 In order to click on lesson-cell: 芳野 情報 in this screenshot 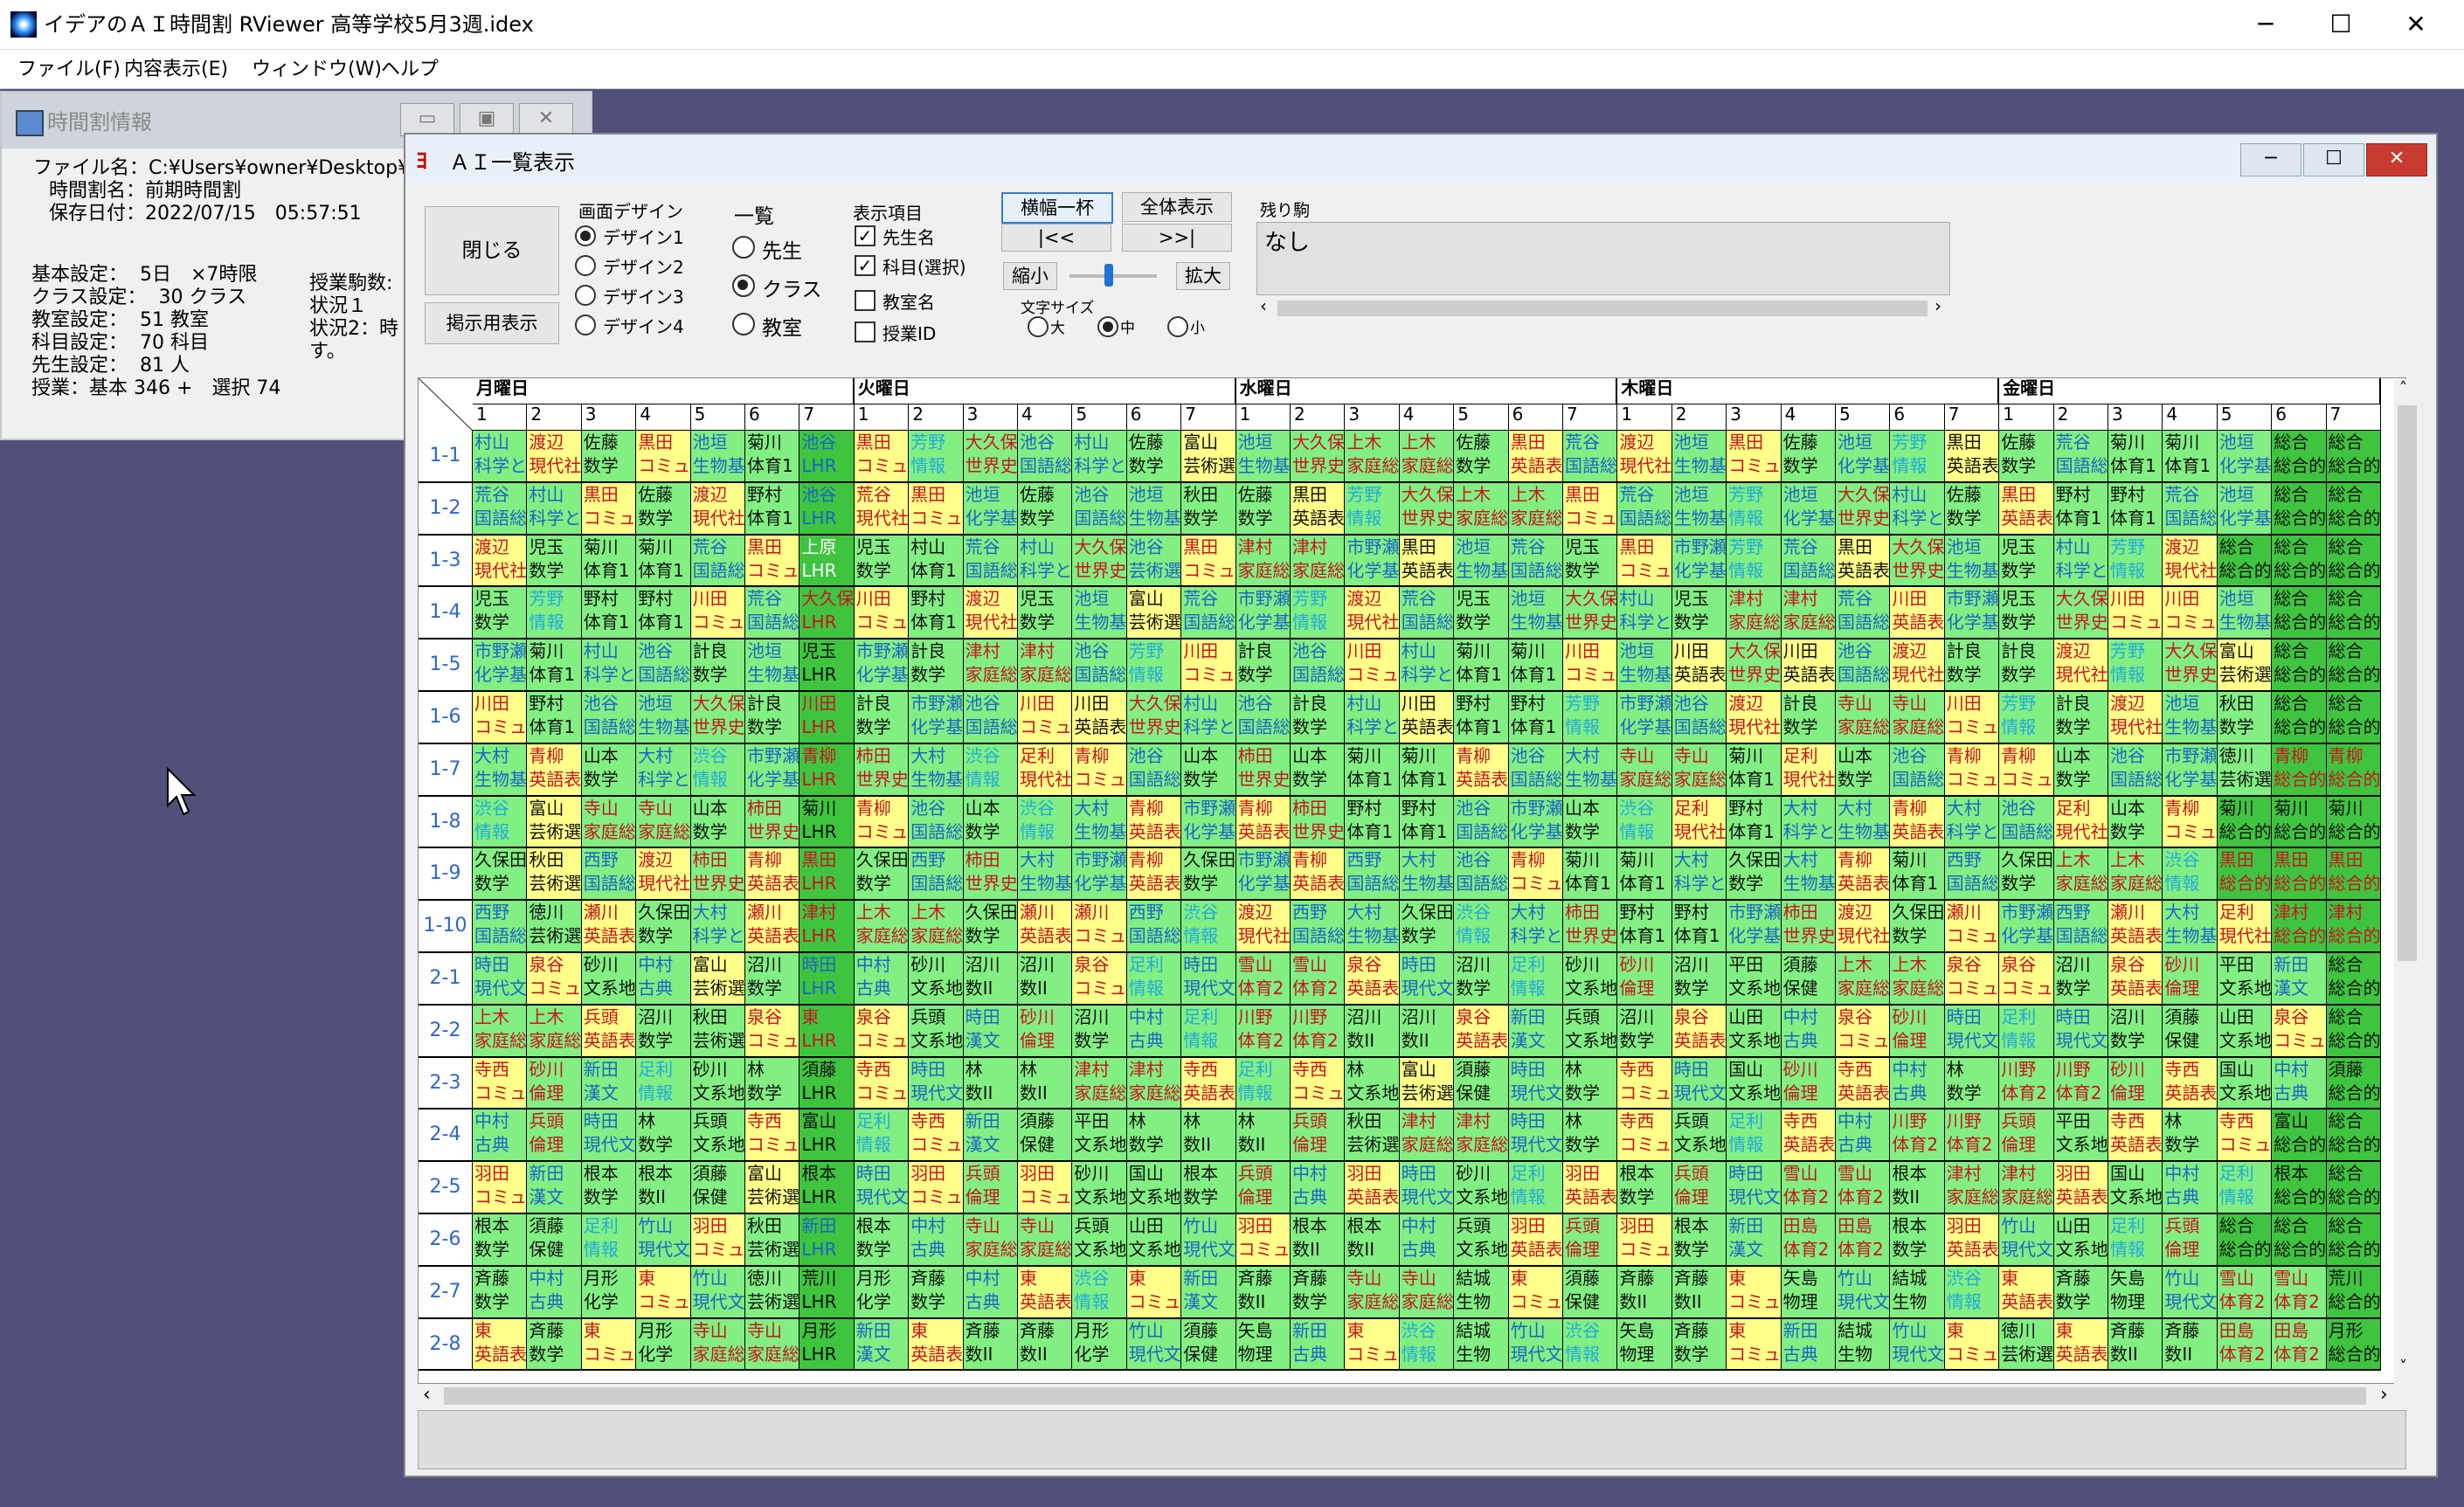, I will do `click(936, 457)`.